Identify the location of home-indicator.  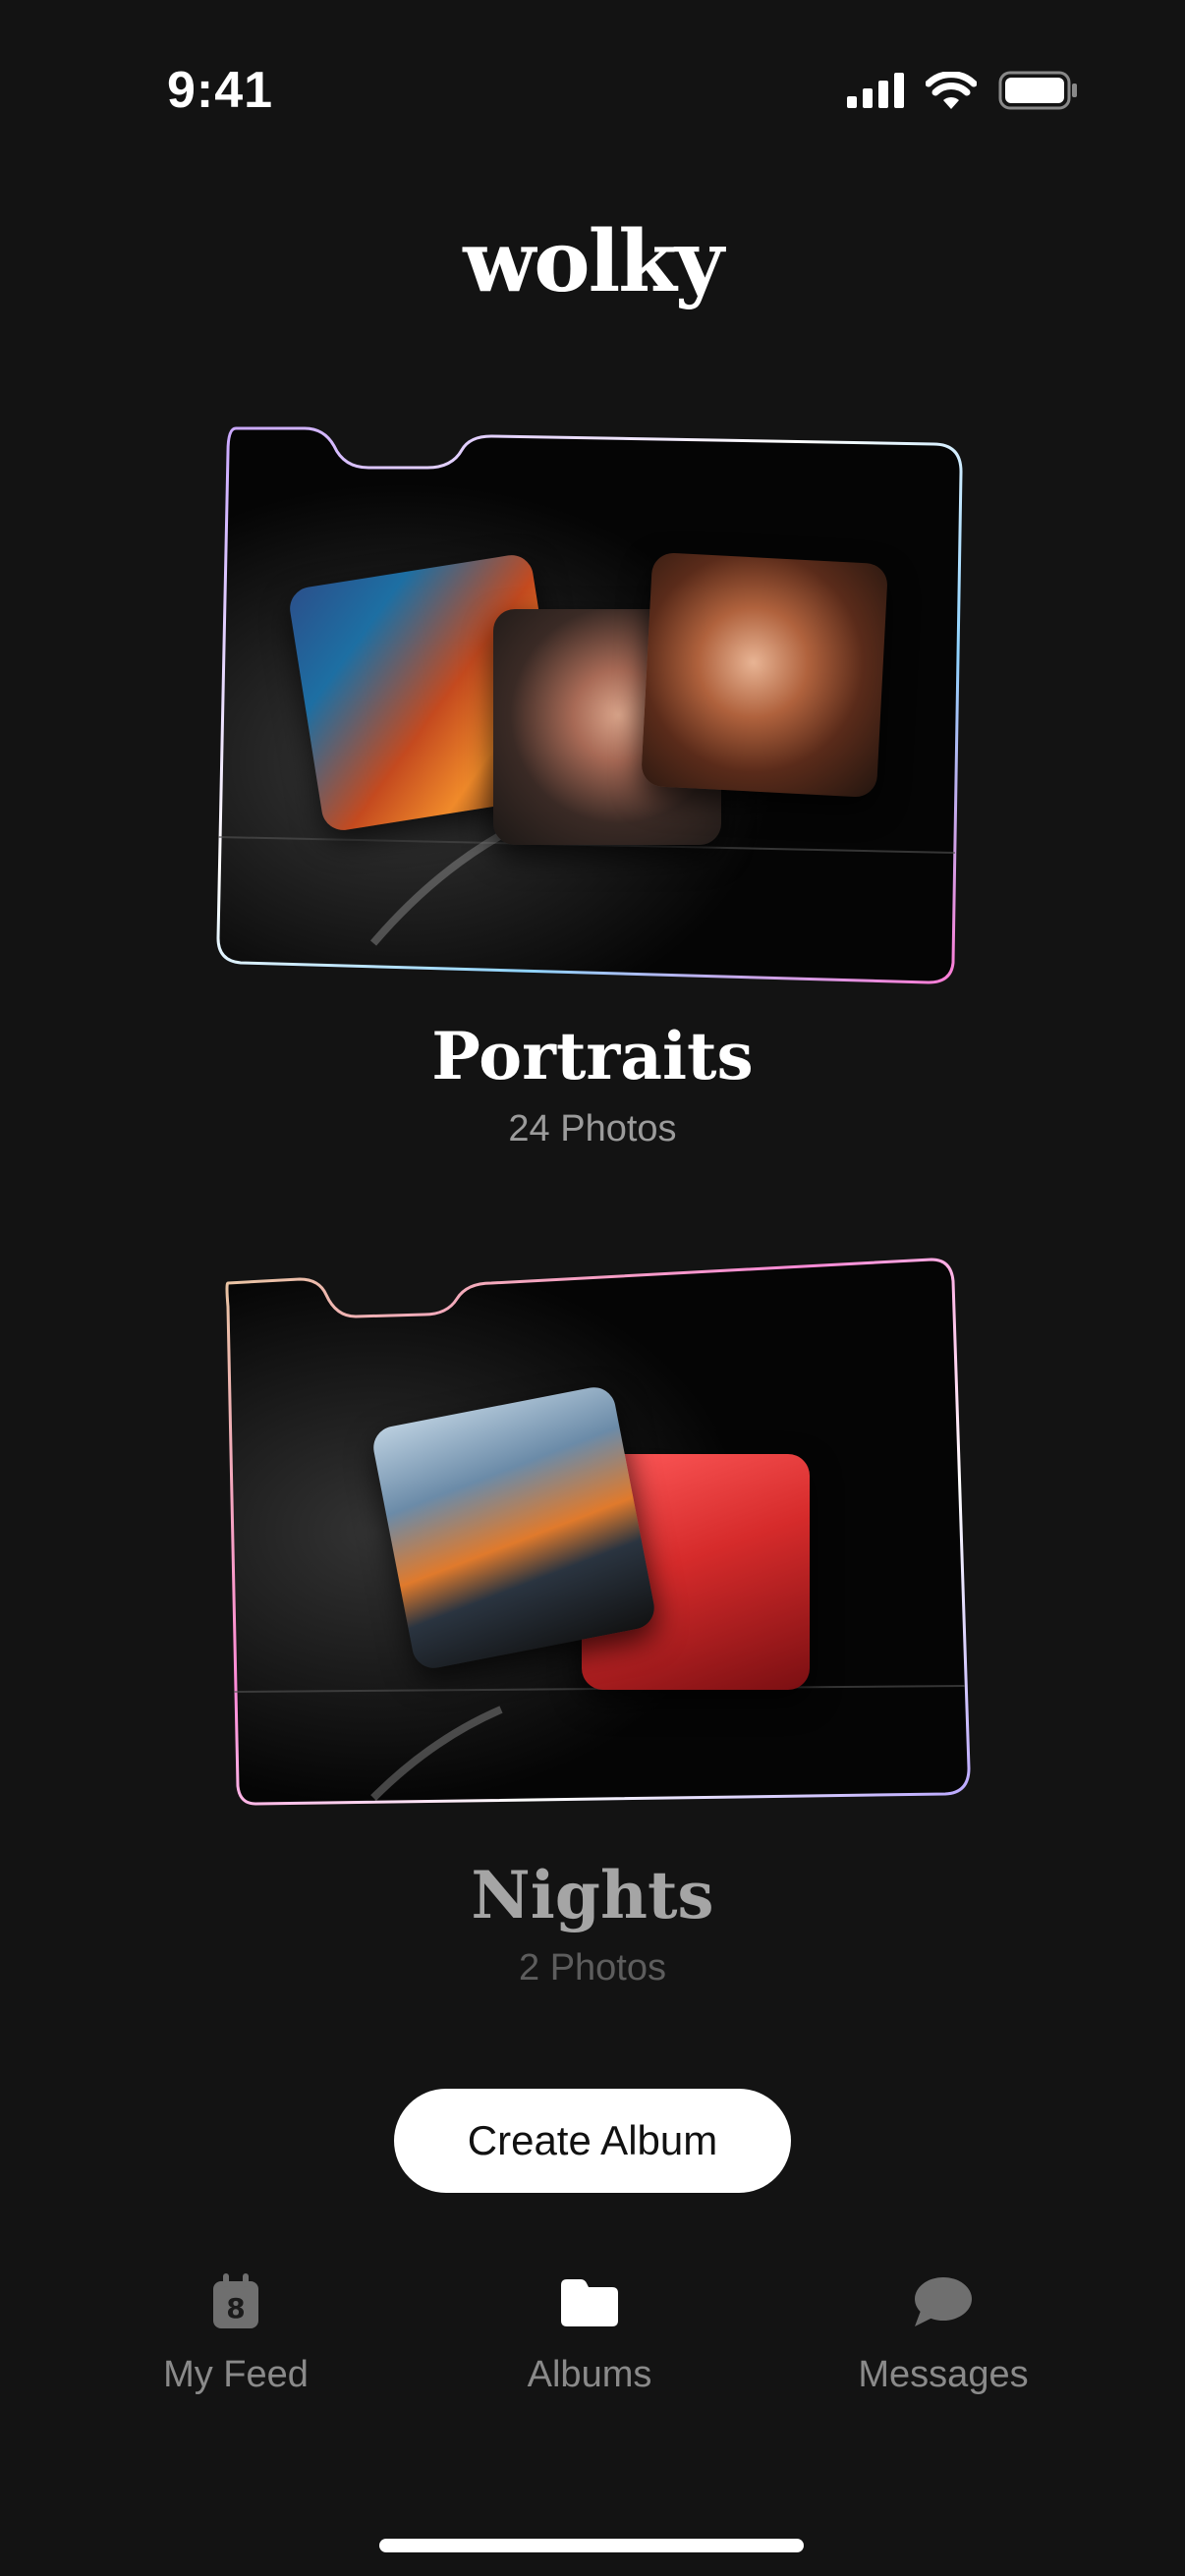
(592, 2545).